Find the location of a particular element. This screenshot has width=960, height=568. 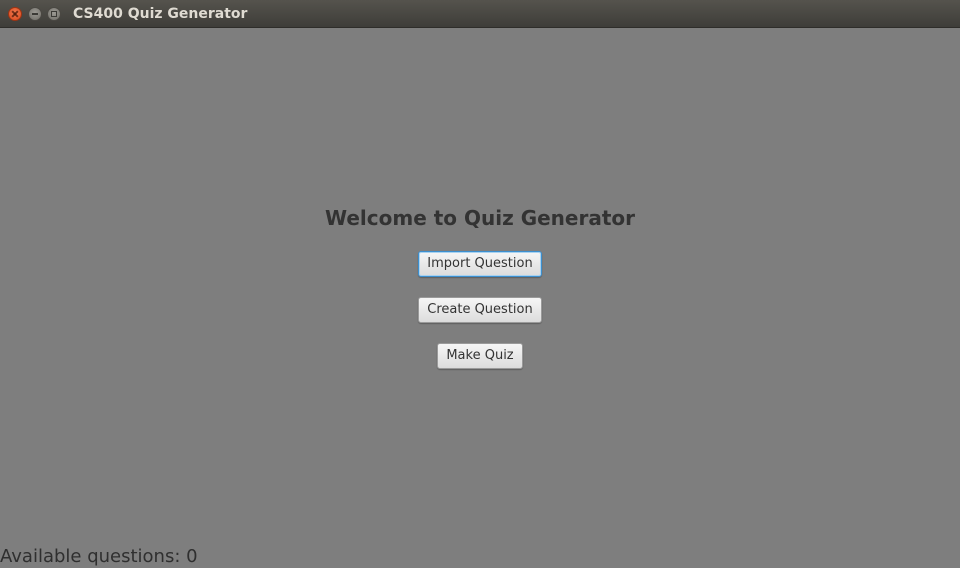

maximize-icon is located at coordinates (54, 14).